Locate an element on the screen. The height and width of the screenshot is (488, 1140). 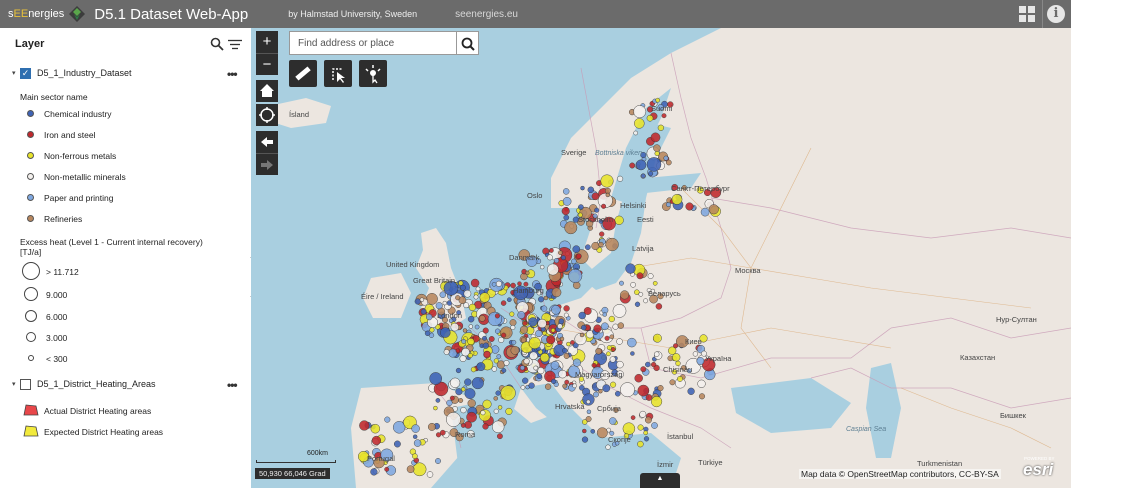
zoom-out-button: − is located at coordinates (267, 64).